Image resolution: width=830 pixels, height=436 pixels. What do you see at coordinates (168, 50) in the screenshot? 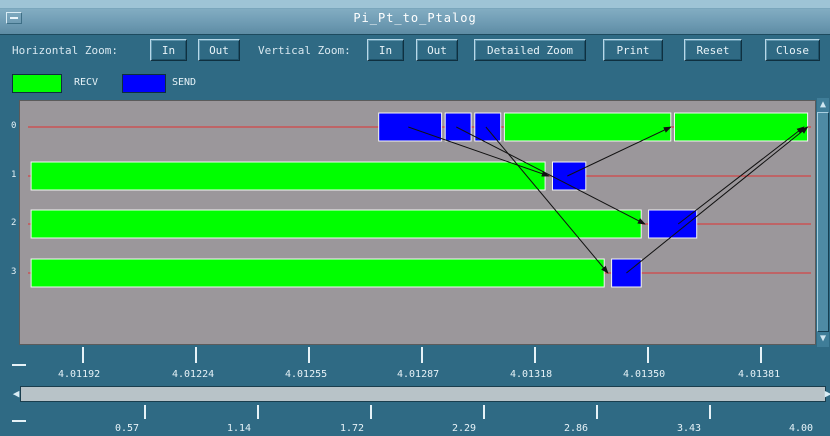
I see `horizontal-zoom-in-button: In` at bounding box center [168, 50].